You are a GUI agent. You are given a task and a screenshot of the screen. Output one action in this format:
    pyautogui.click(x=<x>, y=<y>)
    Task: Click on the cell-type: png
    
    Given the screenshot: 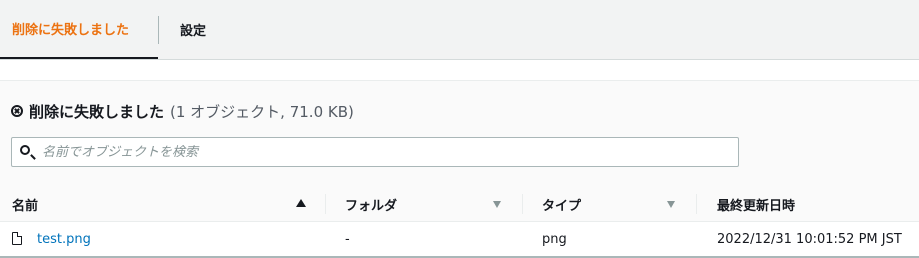 What is the action you would take?
    pyautogui.click(x=554, y=239)
    